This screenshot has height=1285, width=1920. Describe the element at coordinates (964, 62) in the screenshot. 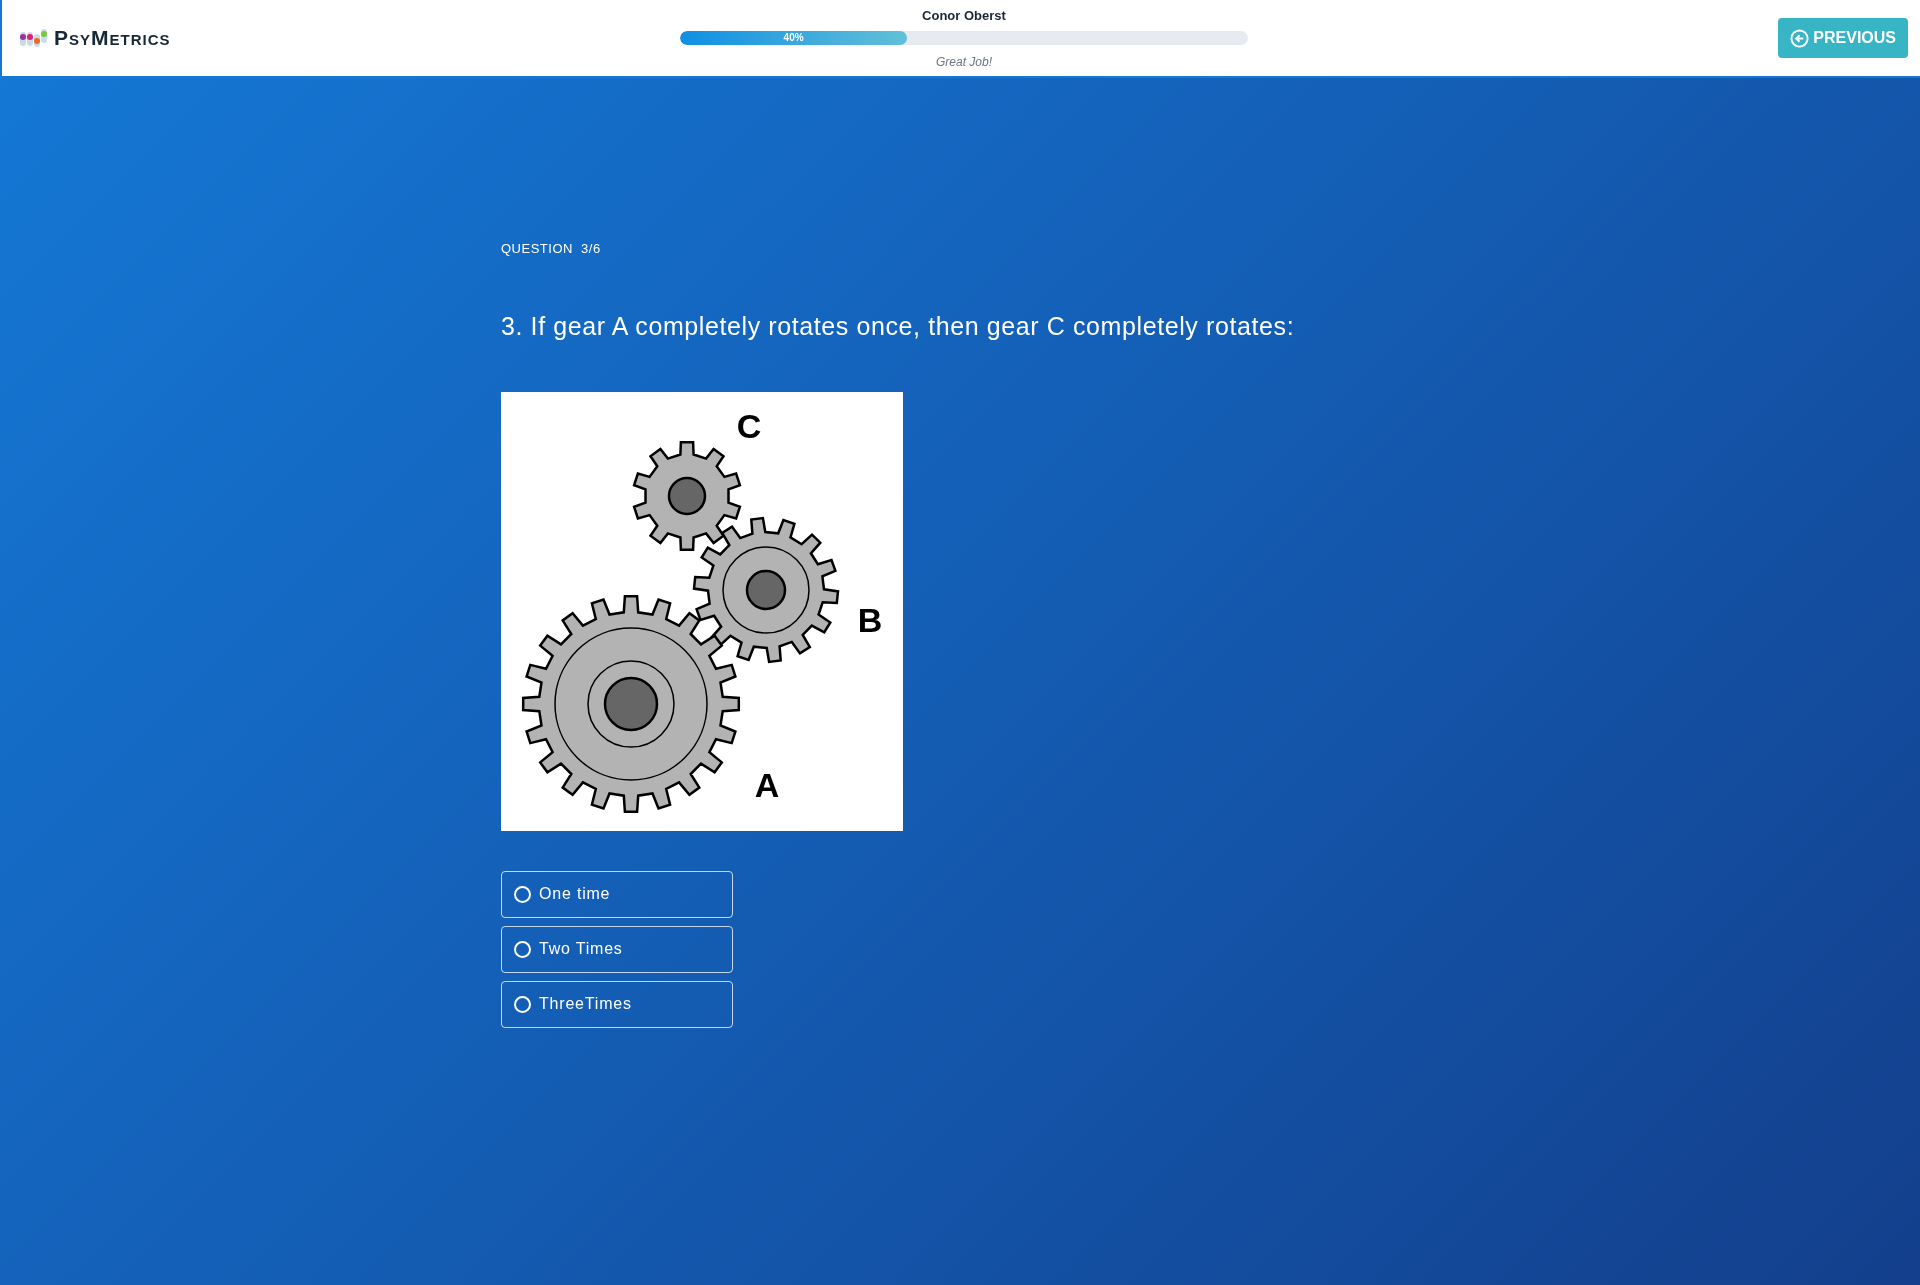

I see `encouragement-text: Great Job!` at that location.